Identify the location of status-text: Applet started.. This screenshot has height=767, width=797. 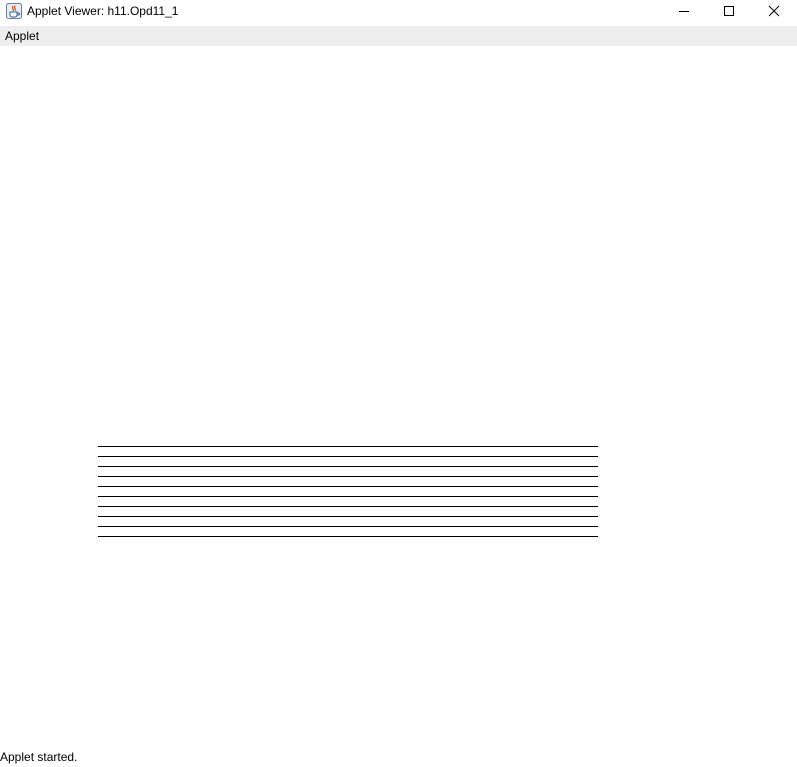
(39, 757).